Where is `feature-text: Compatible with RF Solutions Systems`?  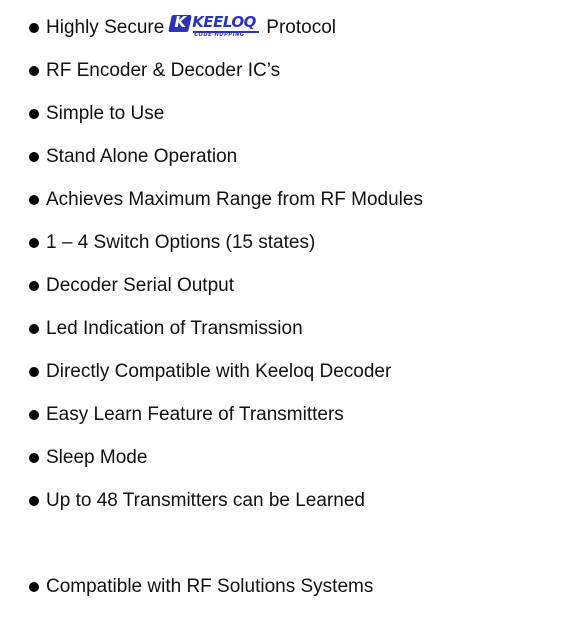 feature-text: Compatible with RF Solutions Systems is located at coordinates (210, 586).